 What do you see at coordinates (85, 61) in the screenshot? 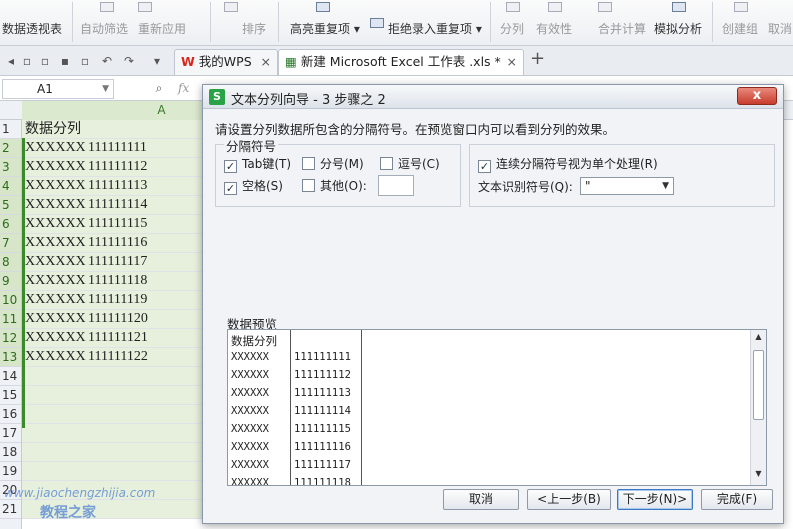
I see `print-preview-icon: ▫` at bounding box center [85, 61].